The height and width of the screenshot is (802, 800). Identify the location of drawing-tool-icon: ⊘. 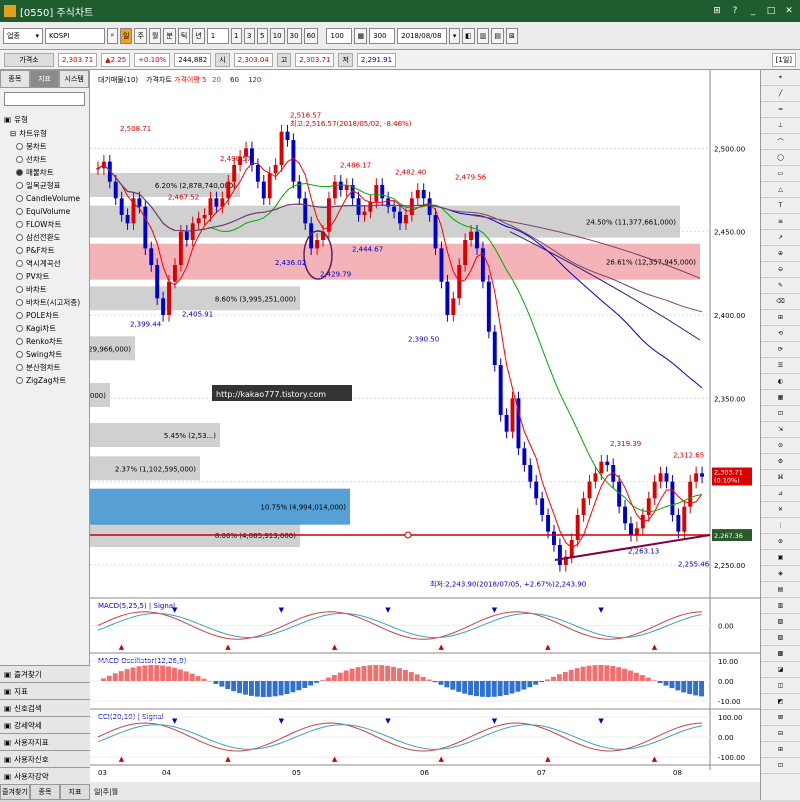
(780, 446).